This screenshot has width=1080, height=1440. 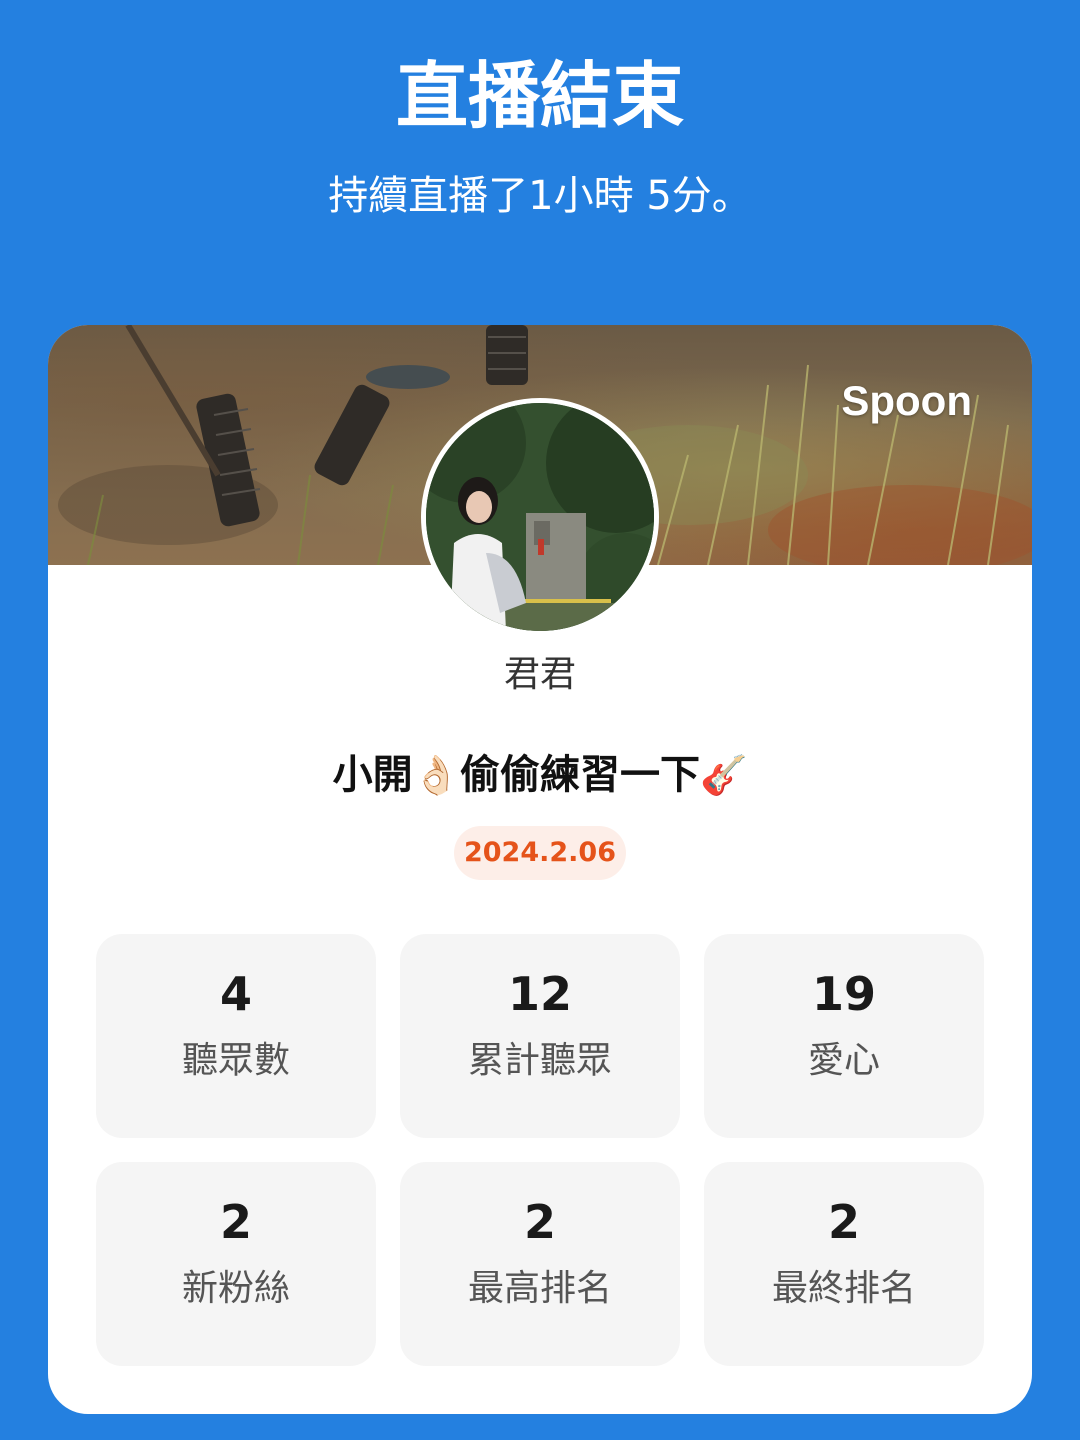 What do you see at coordinates (724, 775) in the screenshot?
I see `guitar-icon: 🎸` at bounding box center [724, 775].